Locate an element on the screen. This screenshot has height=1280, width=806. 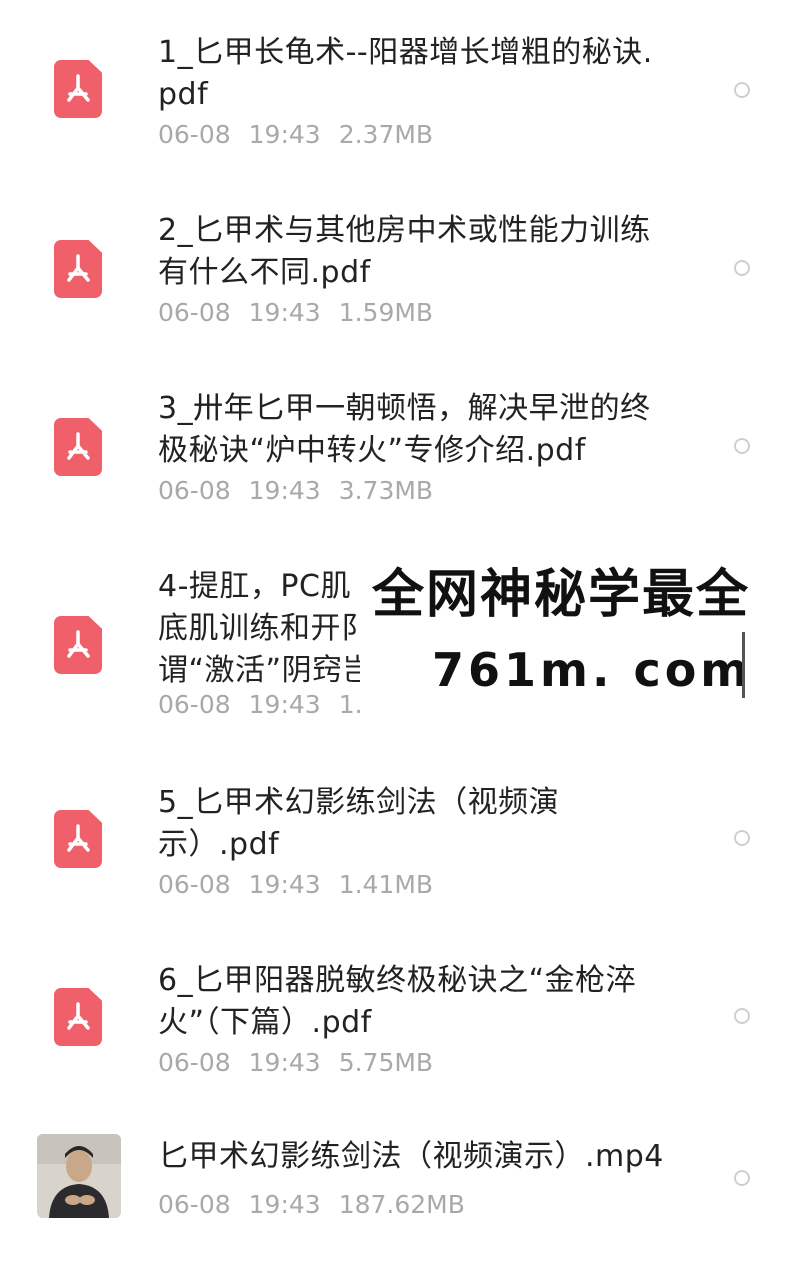
file-meta: 06-08 19:43 1. is located at coordinates (269, 705).